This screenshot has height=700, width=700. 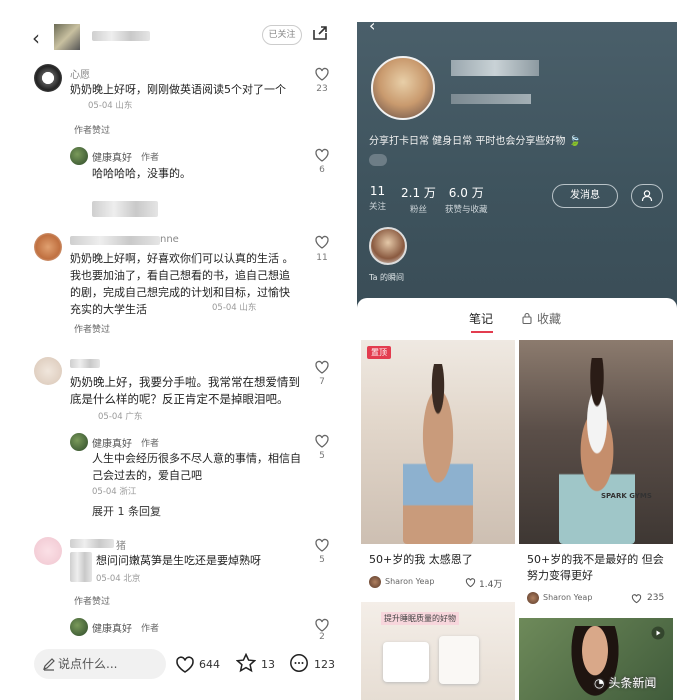 What do you see at coordinates (282, 35) in the screenshot?
I see `followed-button: 已关注` at bounding box center [282, 35].